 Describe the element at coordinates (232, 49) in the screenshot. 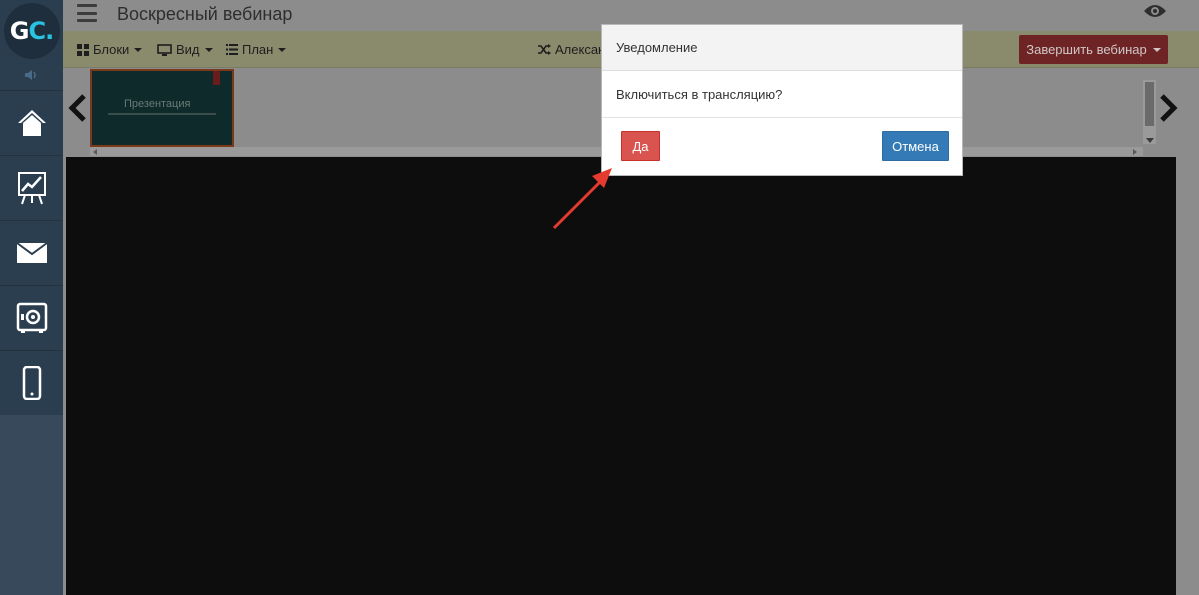

I see `list-icon` at that location.